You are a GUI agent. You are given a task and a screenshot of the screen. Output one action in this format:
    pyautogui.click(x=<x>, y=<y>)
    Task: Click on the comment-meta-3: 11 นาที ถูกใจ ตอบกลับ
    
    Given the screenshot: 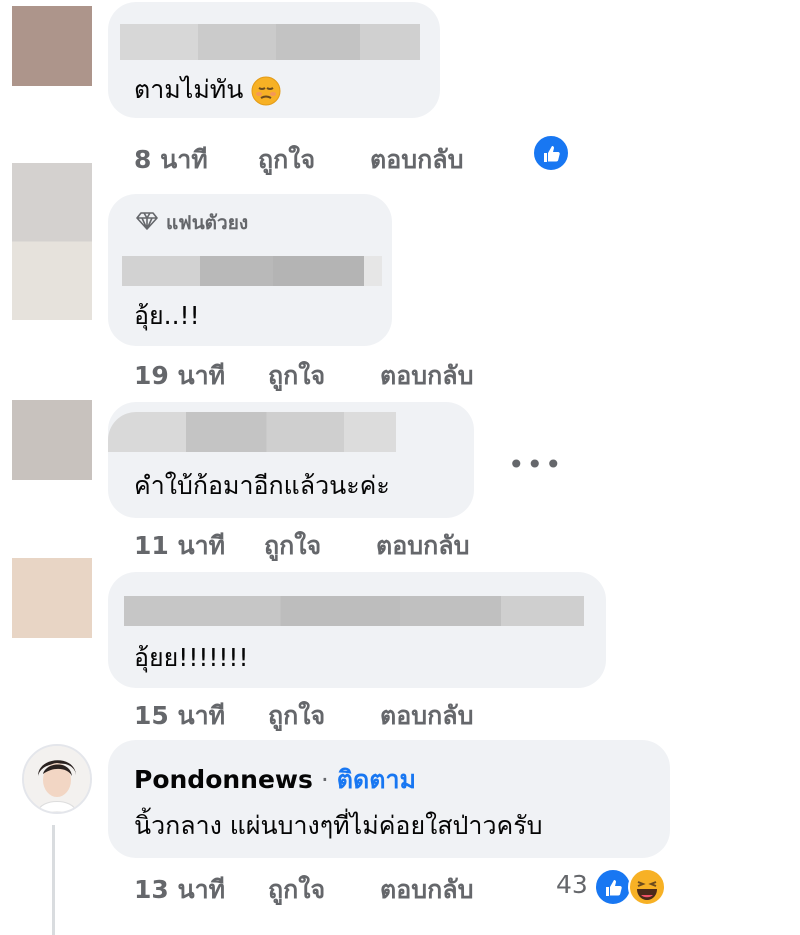 What is the action you would take?
    pyautogui.click(x=354, y=543)
    